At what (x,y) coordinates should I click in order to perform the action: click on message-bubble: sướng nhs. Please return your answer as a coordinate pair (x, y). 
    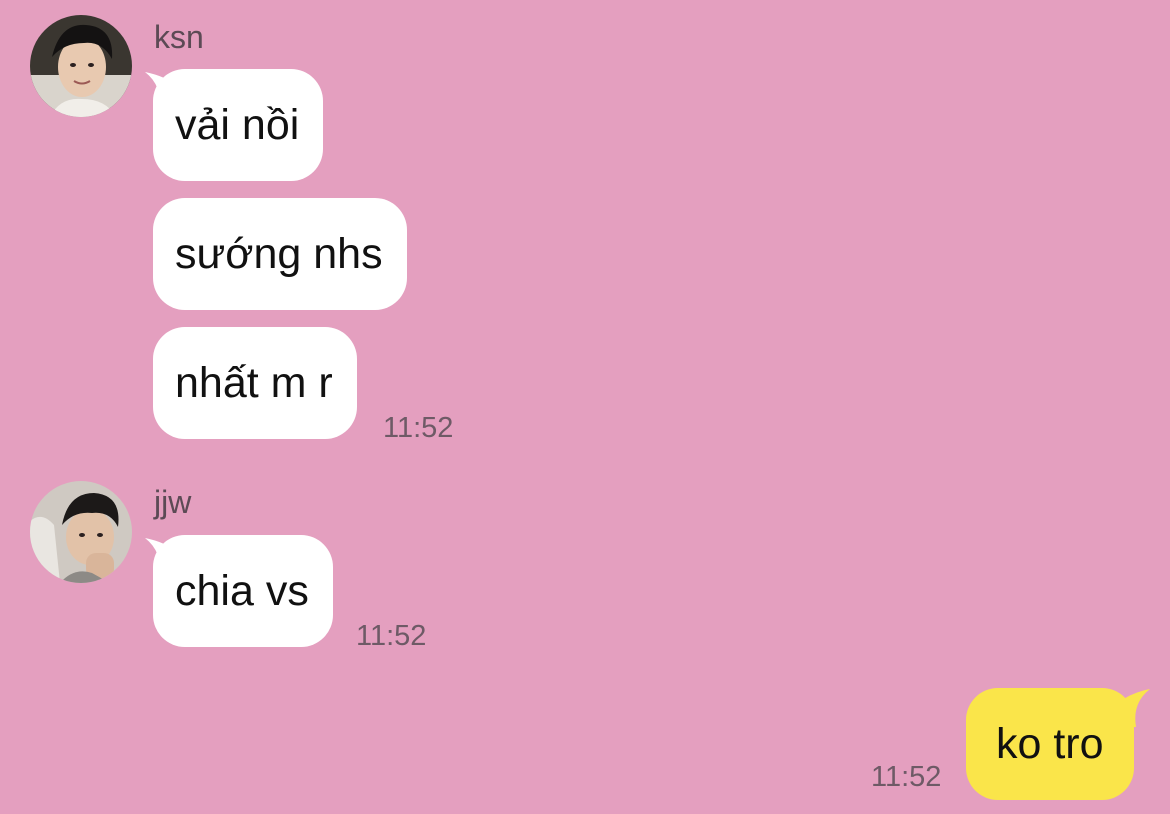
    Looking at the image, I should click on (280, 254).